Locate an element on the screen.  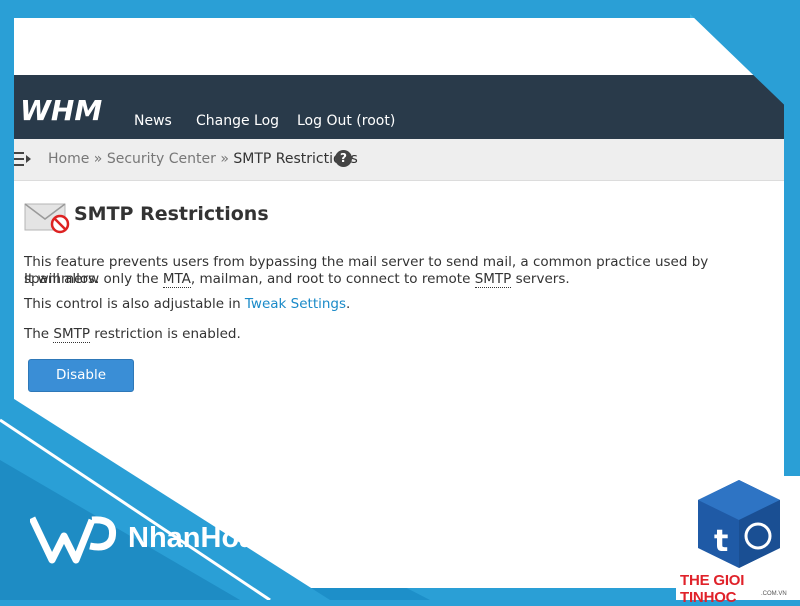
cube-logo-icon: t is located at coordinates (739, 524).